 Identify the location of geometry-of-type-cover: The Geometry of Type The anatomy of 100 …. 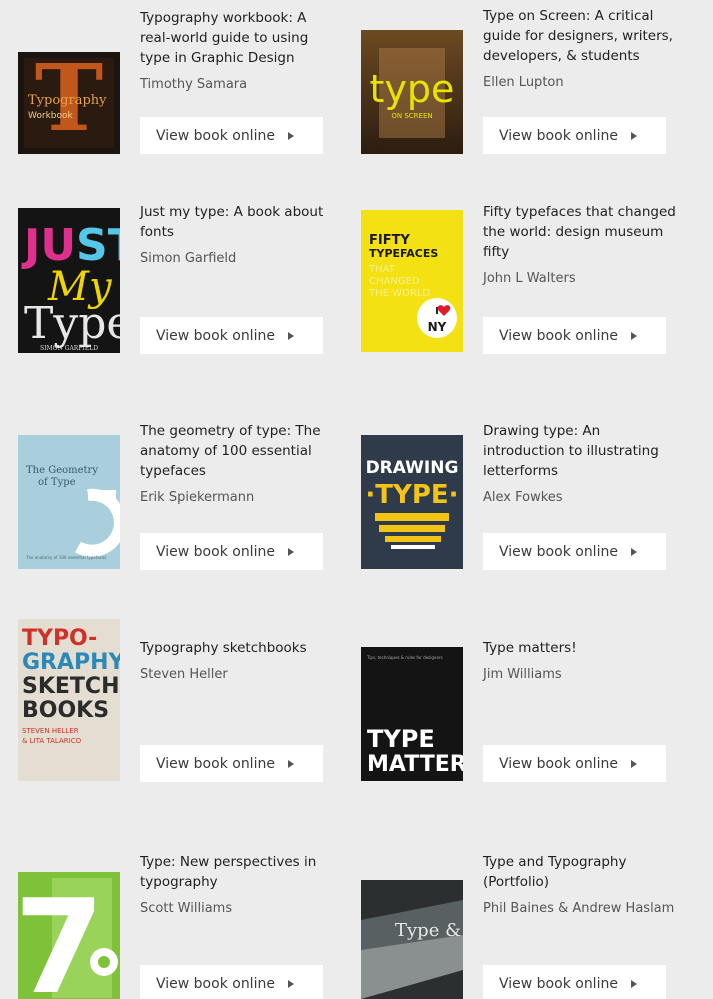
(69, 502).